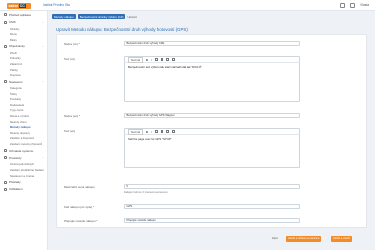 The image size is (375, 250). Describe the element at coordinates (212, 139) in the screenshot. I see `text-en-content: Sell the page over for GPS "STOP"` at that location.